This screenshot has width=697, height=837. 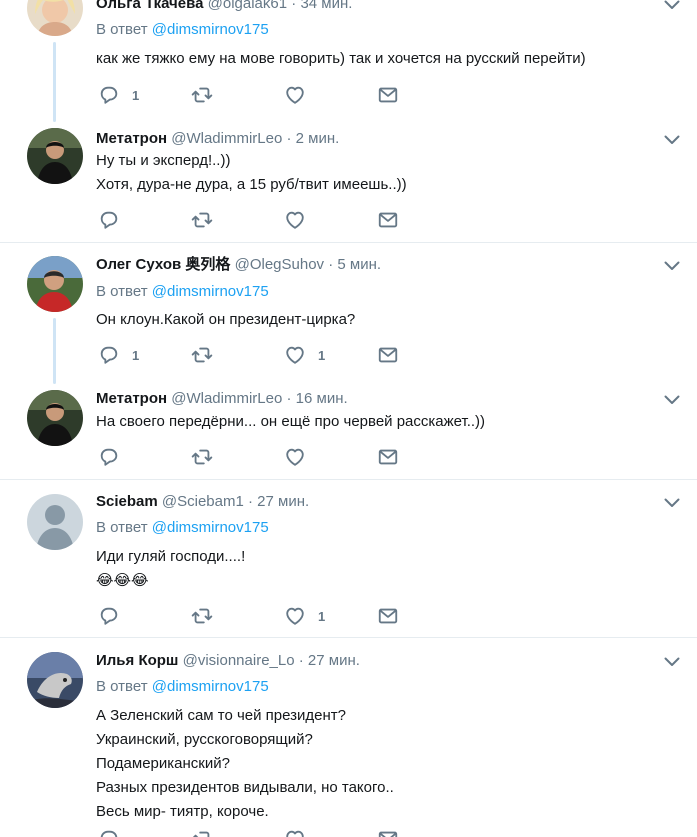 I want to click on tweet-header: Метатрон @WladimmirLeo · 16 мин., so click(x=222, y=399).